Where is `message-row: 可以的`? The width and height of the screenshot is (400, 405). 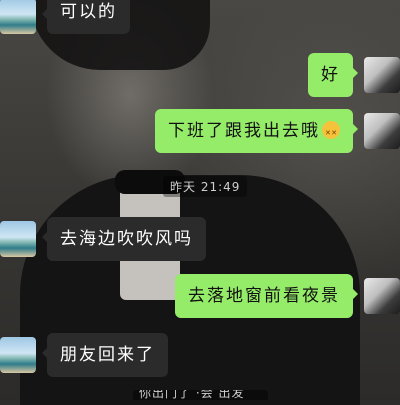 message-row: 可以的 is located at coordinates (65, 17).